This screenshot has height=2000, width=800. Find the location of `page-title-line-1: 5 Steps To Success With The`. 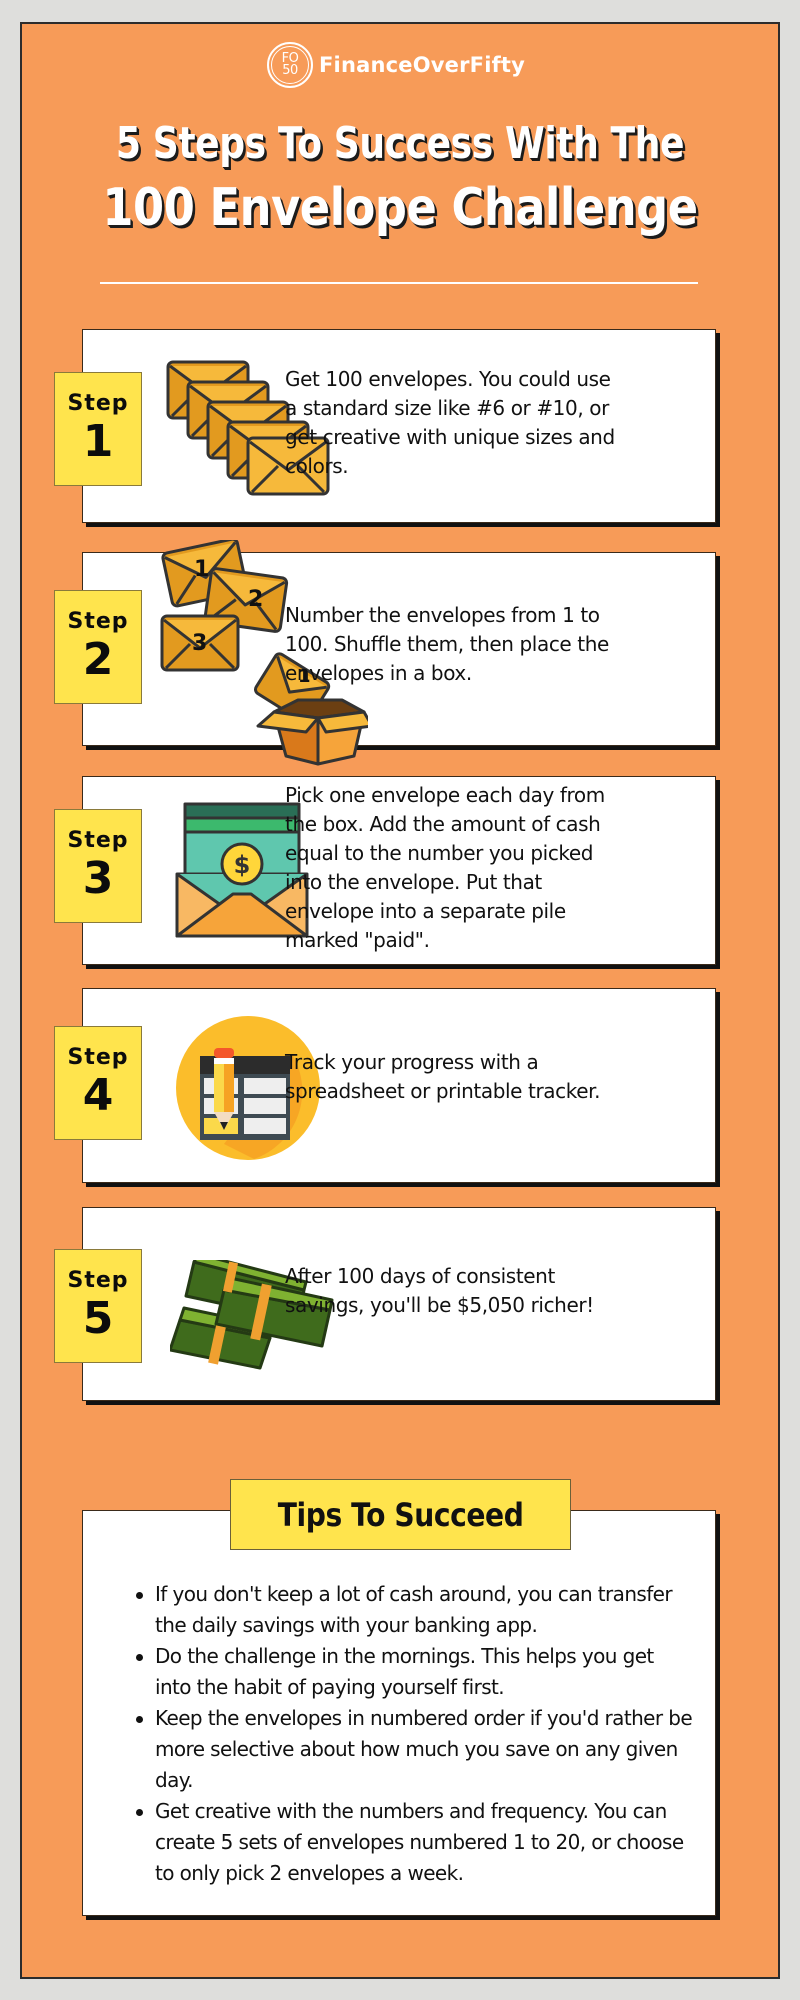

page-title-line-1: 5 Steps To Success With The is located at coordinates (400, 143).